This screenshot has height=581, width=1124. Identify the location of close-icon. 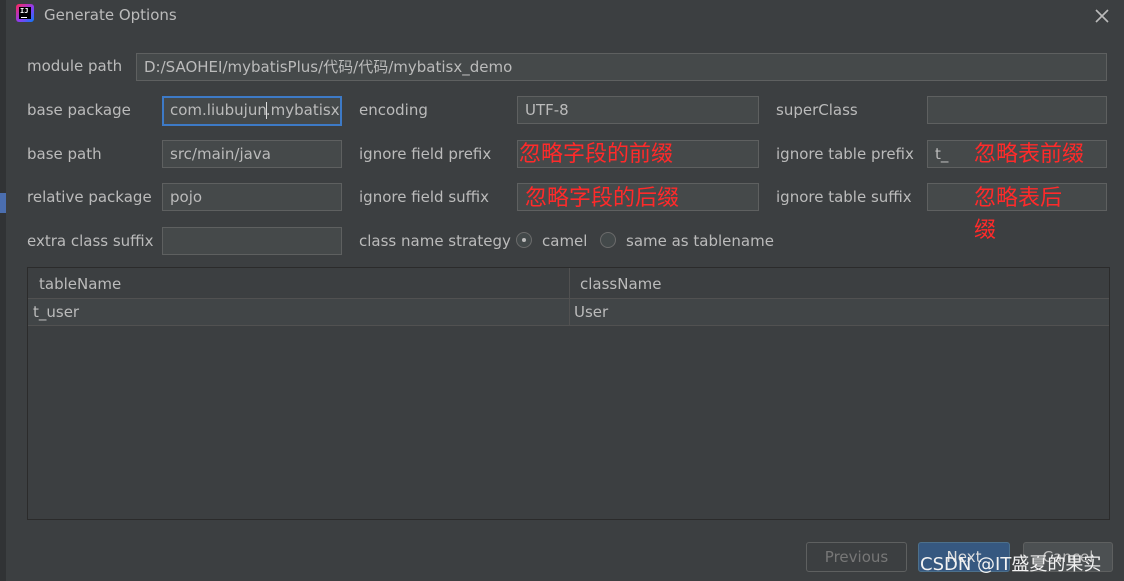
(1102, 16).